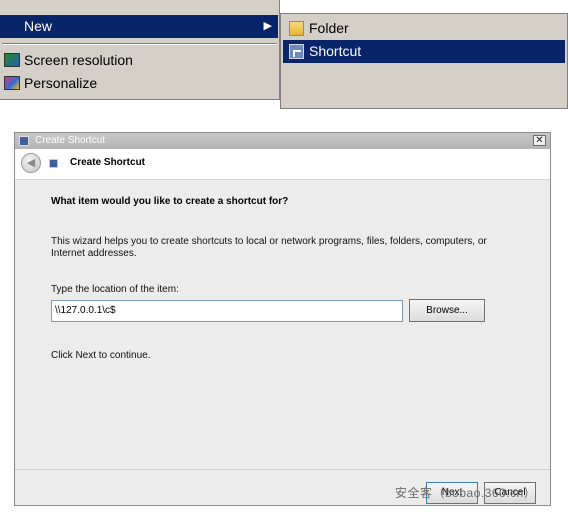 The height and width of the screenshot is (513, 568). What do you see at coordinates (466, 493) in the screenshot?
I see `watermark: 安全客（bobao.360.cn）` at bounding box center [466, 493].